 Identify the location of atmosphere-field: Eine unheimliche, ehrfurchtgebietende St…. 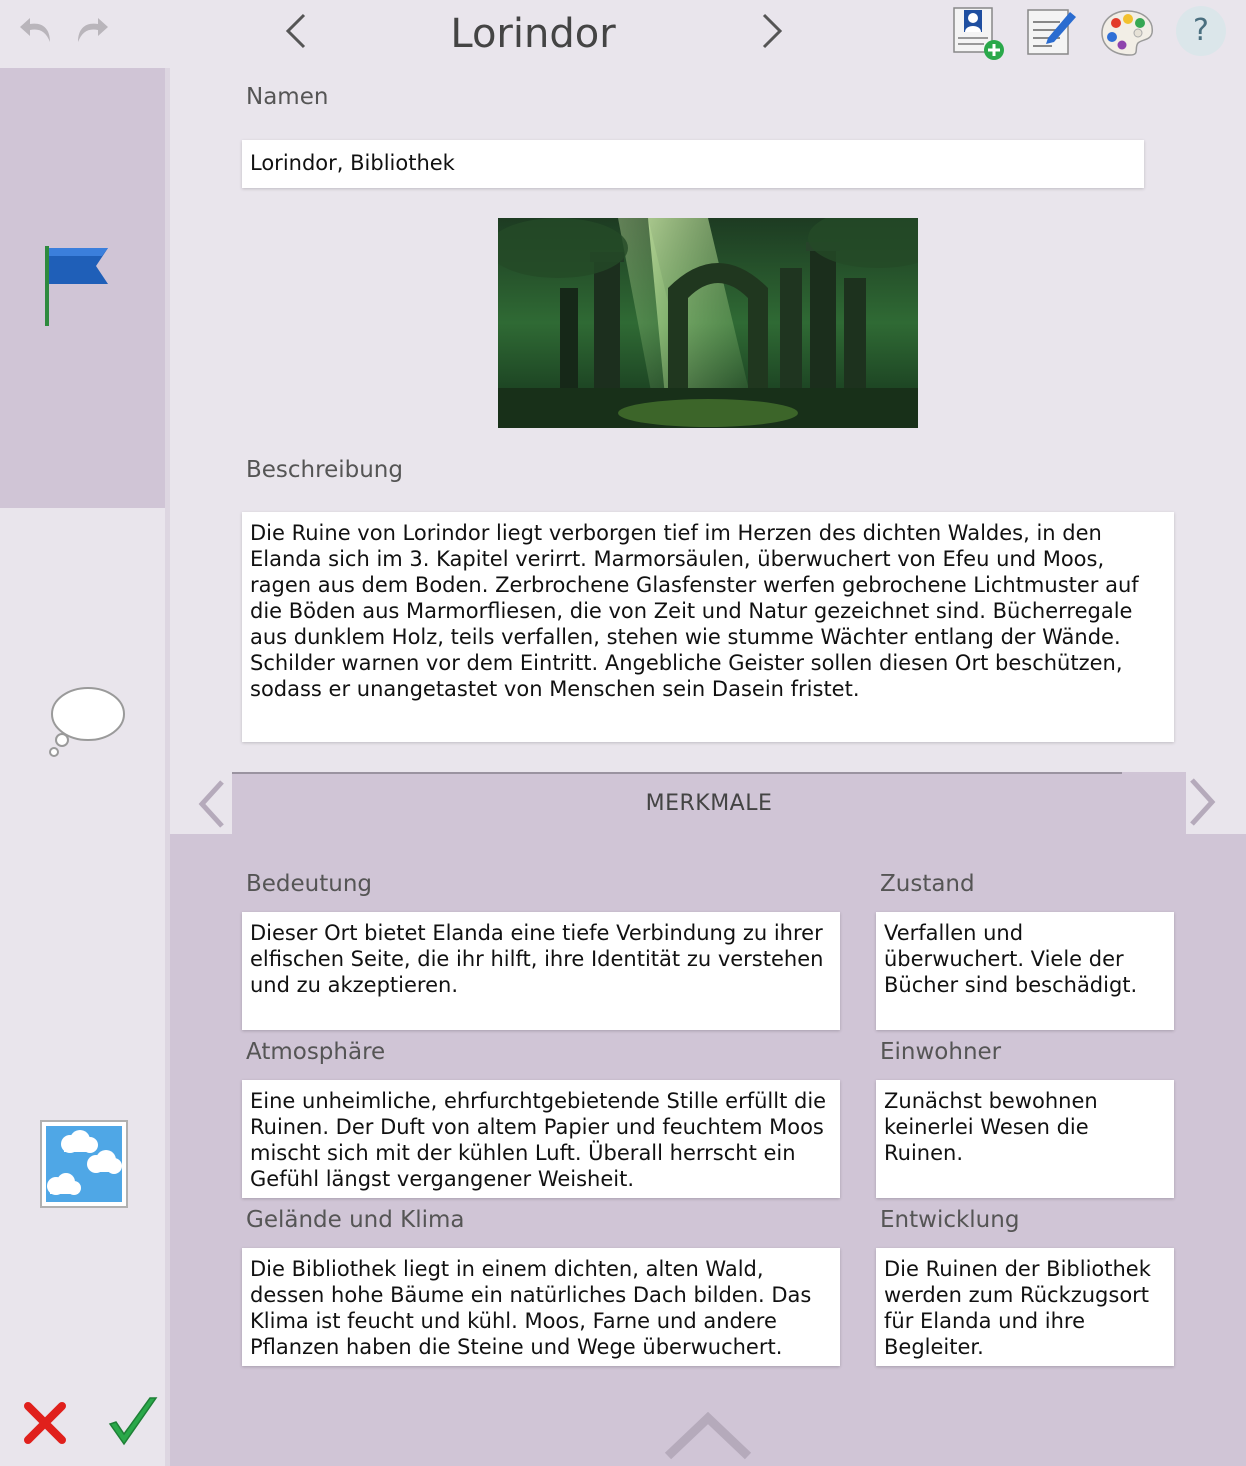
(541, 1139).